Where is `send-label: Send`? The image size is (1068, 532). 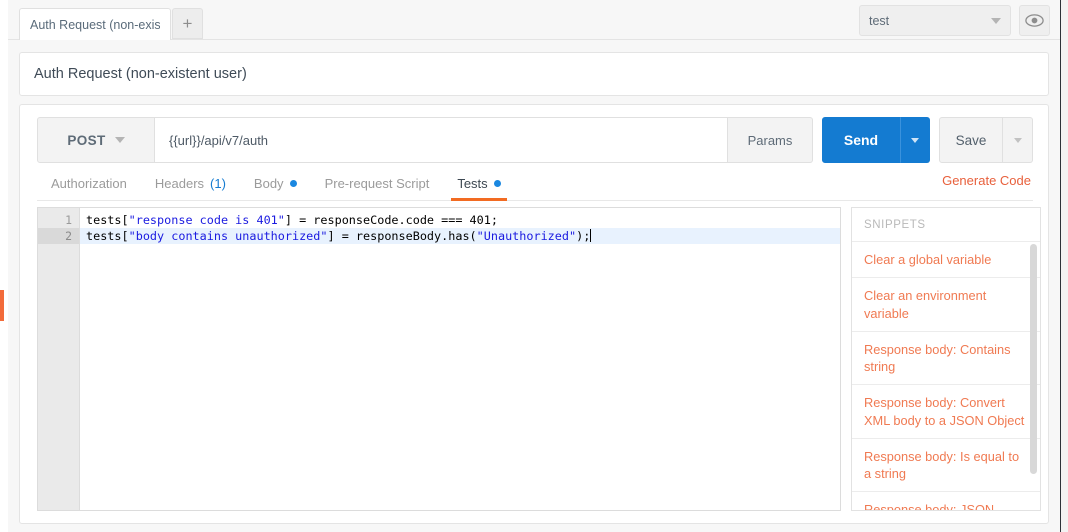
send-label: Send is located at coordinates (861, 140).